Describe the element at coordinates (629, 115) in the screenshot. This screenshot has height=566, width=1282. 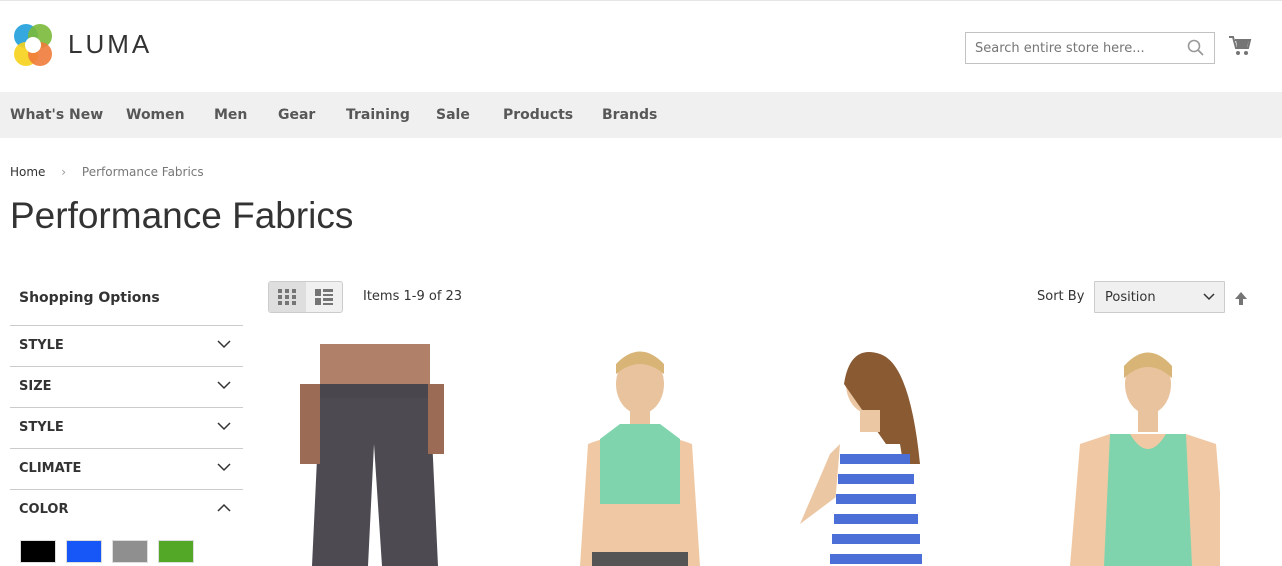
I see `nav-brands: Brands` at that location.